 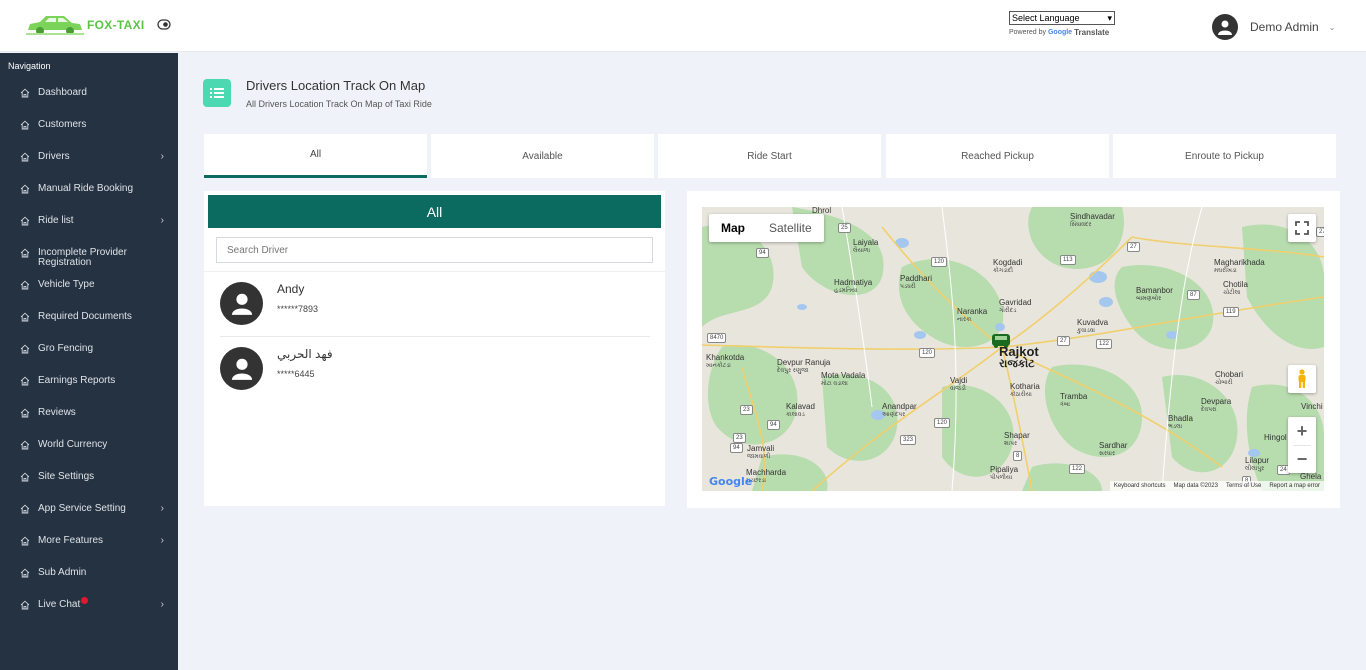 What do you see at coordinates (1074, 400) in the screenshot?
I see `map-place-label: Tramba ત્રંબા` at bounding box center [1074, 400].